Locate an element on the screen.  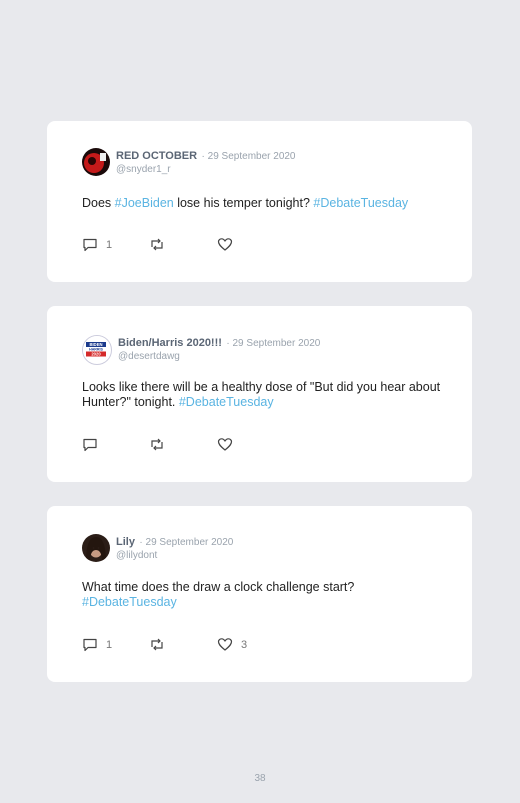
page-number: 38 is located at coordinates (260, 778).